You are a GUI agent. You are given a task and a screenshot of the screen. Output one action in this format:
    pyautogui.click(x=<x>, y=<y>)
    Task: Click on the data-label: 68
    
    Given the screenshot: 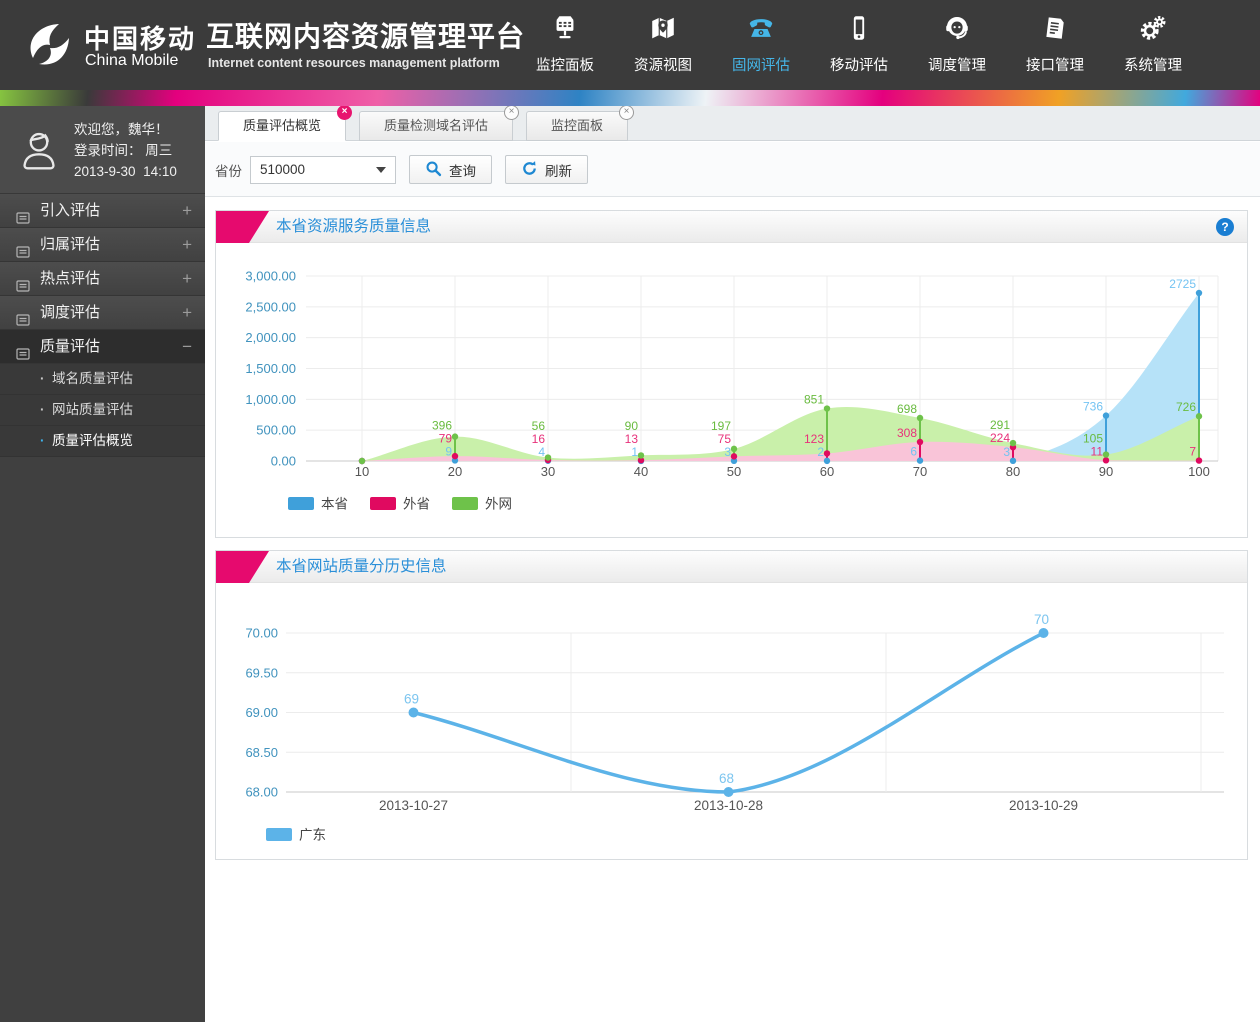 What is the action you would take?
    pyautogui.click(x=726, y=778)
    